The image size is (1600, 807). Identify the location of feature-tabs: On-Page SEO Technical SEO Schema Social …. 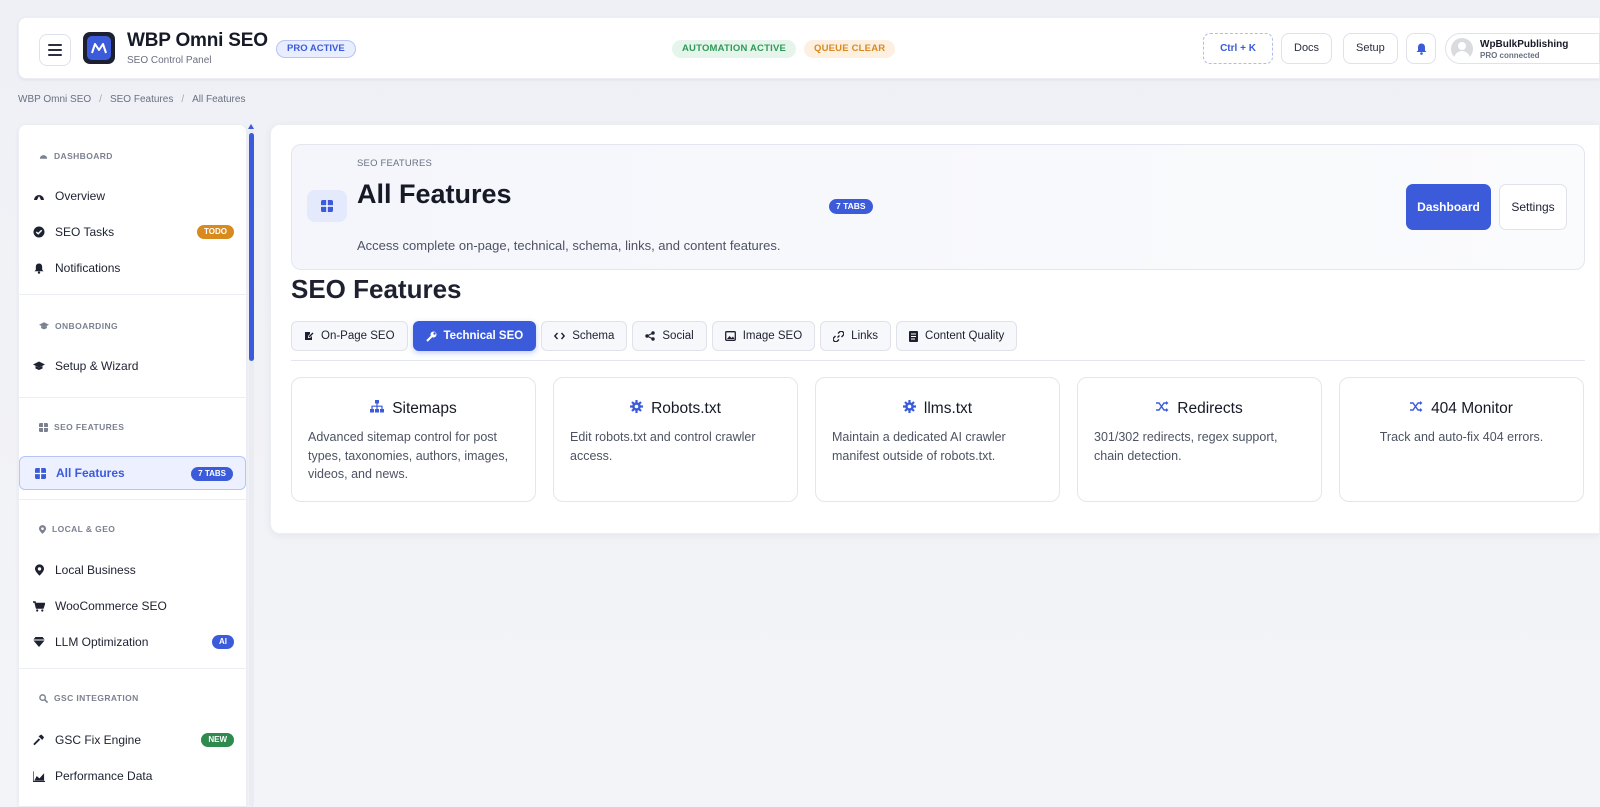
(654, 336).